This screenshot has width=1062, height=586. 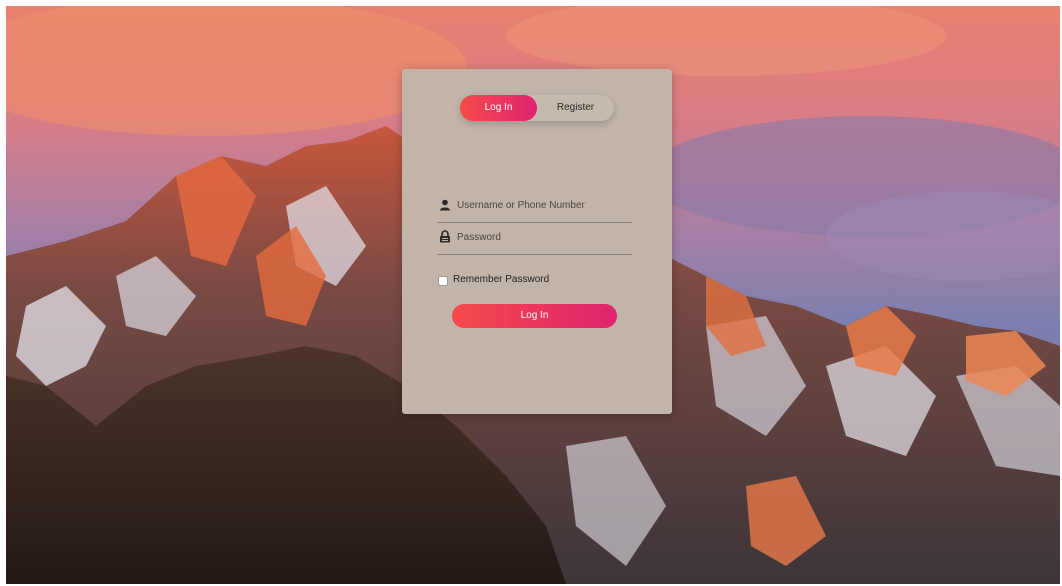 What do you see at coordinates (446, 237) in the screenshot?
I see `lock-icon` at bounding box center [446, 237].